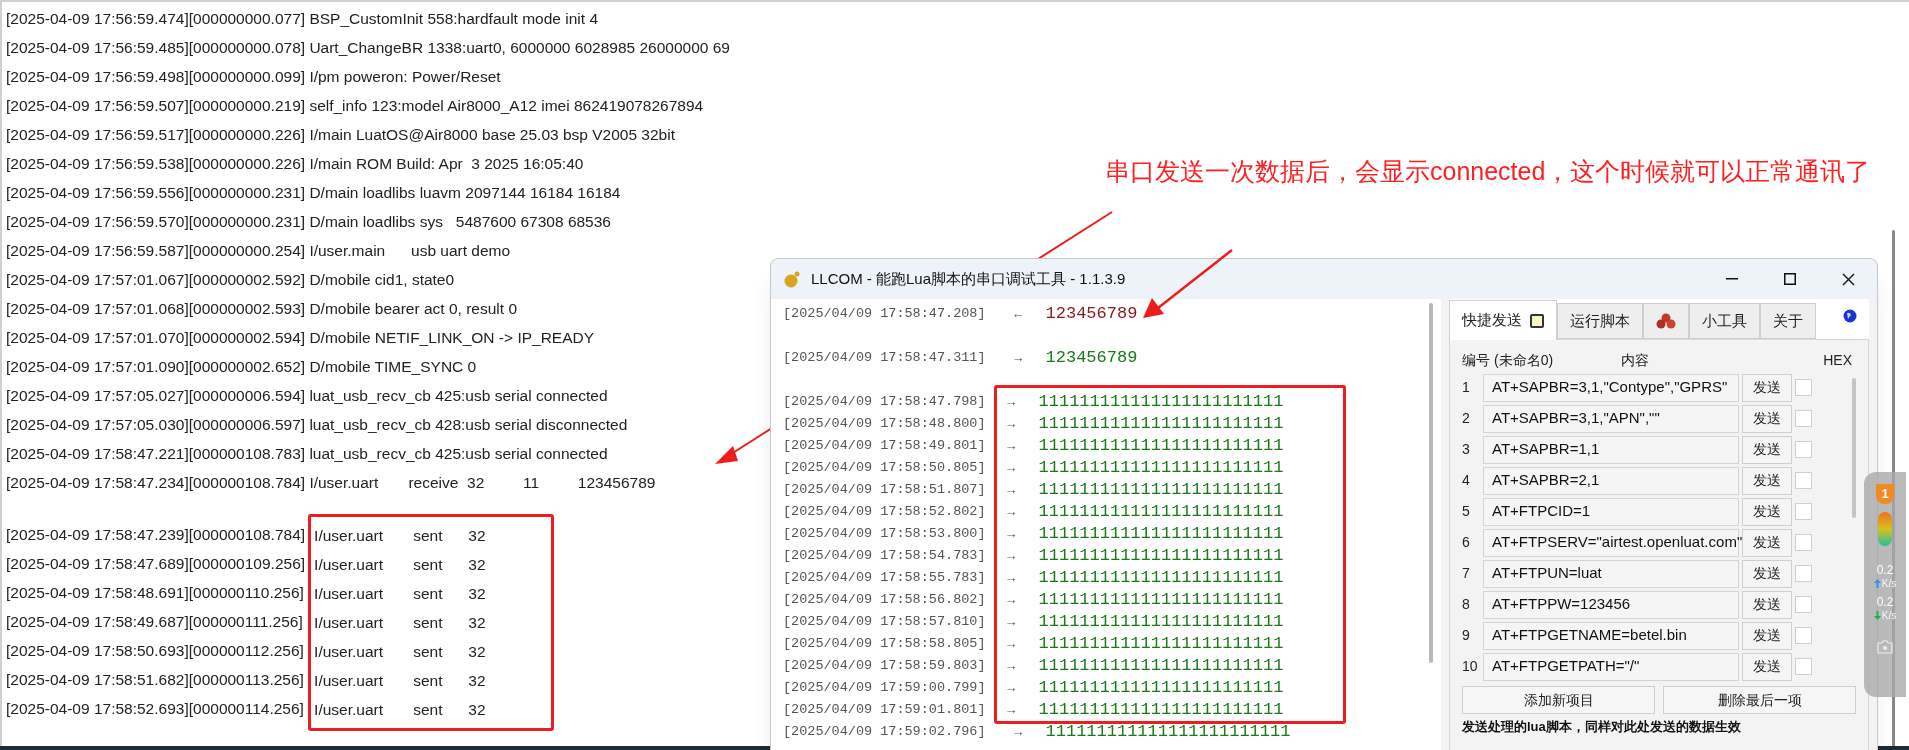 This screenshot has height=750, width=1909. Describe the element at coordinates (1466, 635) in the screenshot. I see `row-number: 9` at that location.